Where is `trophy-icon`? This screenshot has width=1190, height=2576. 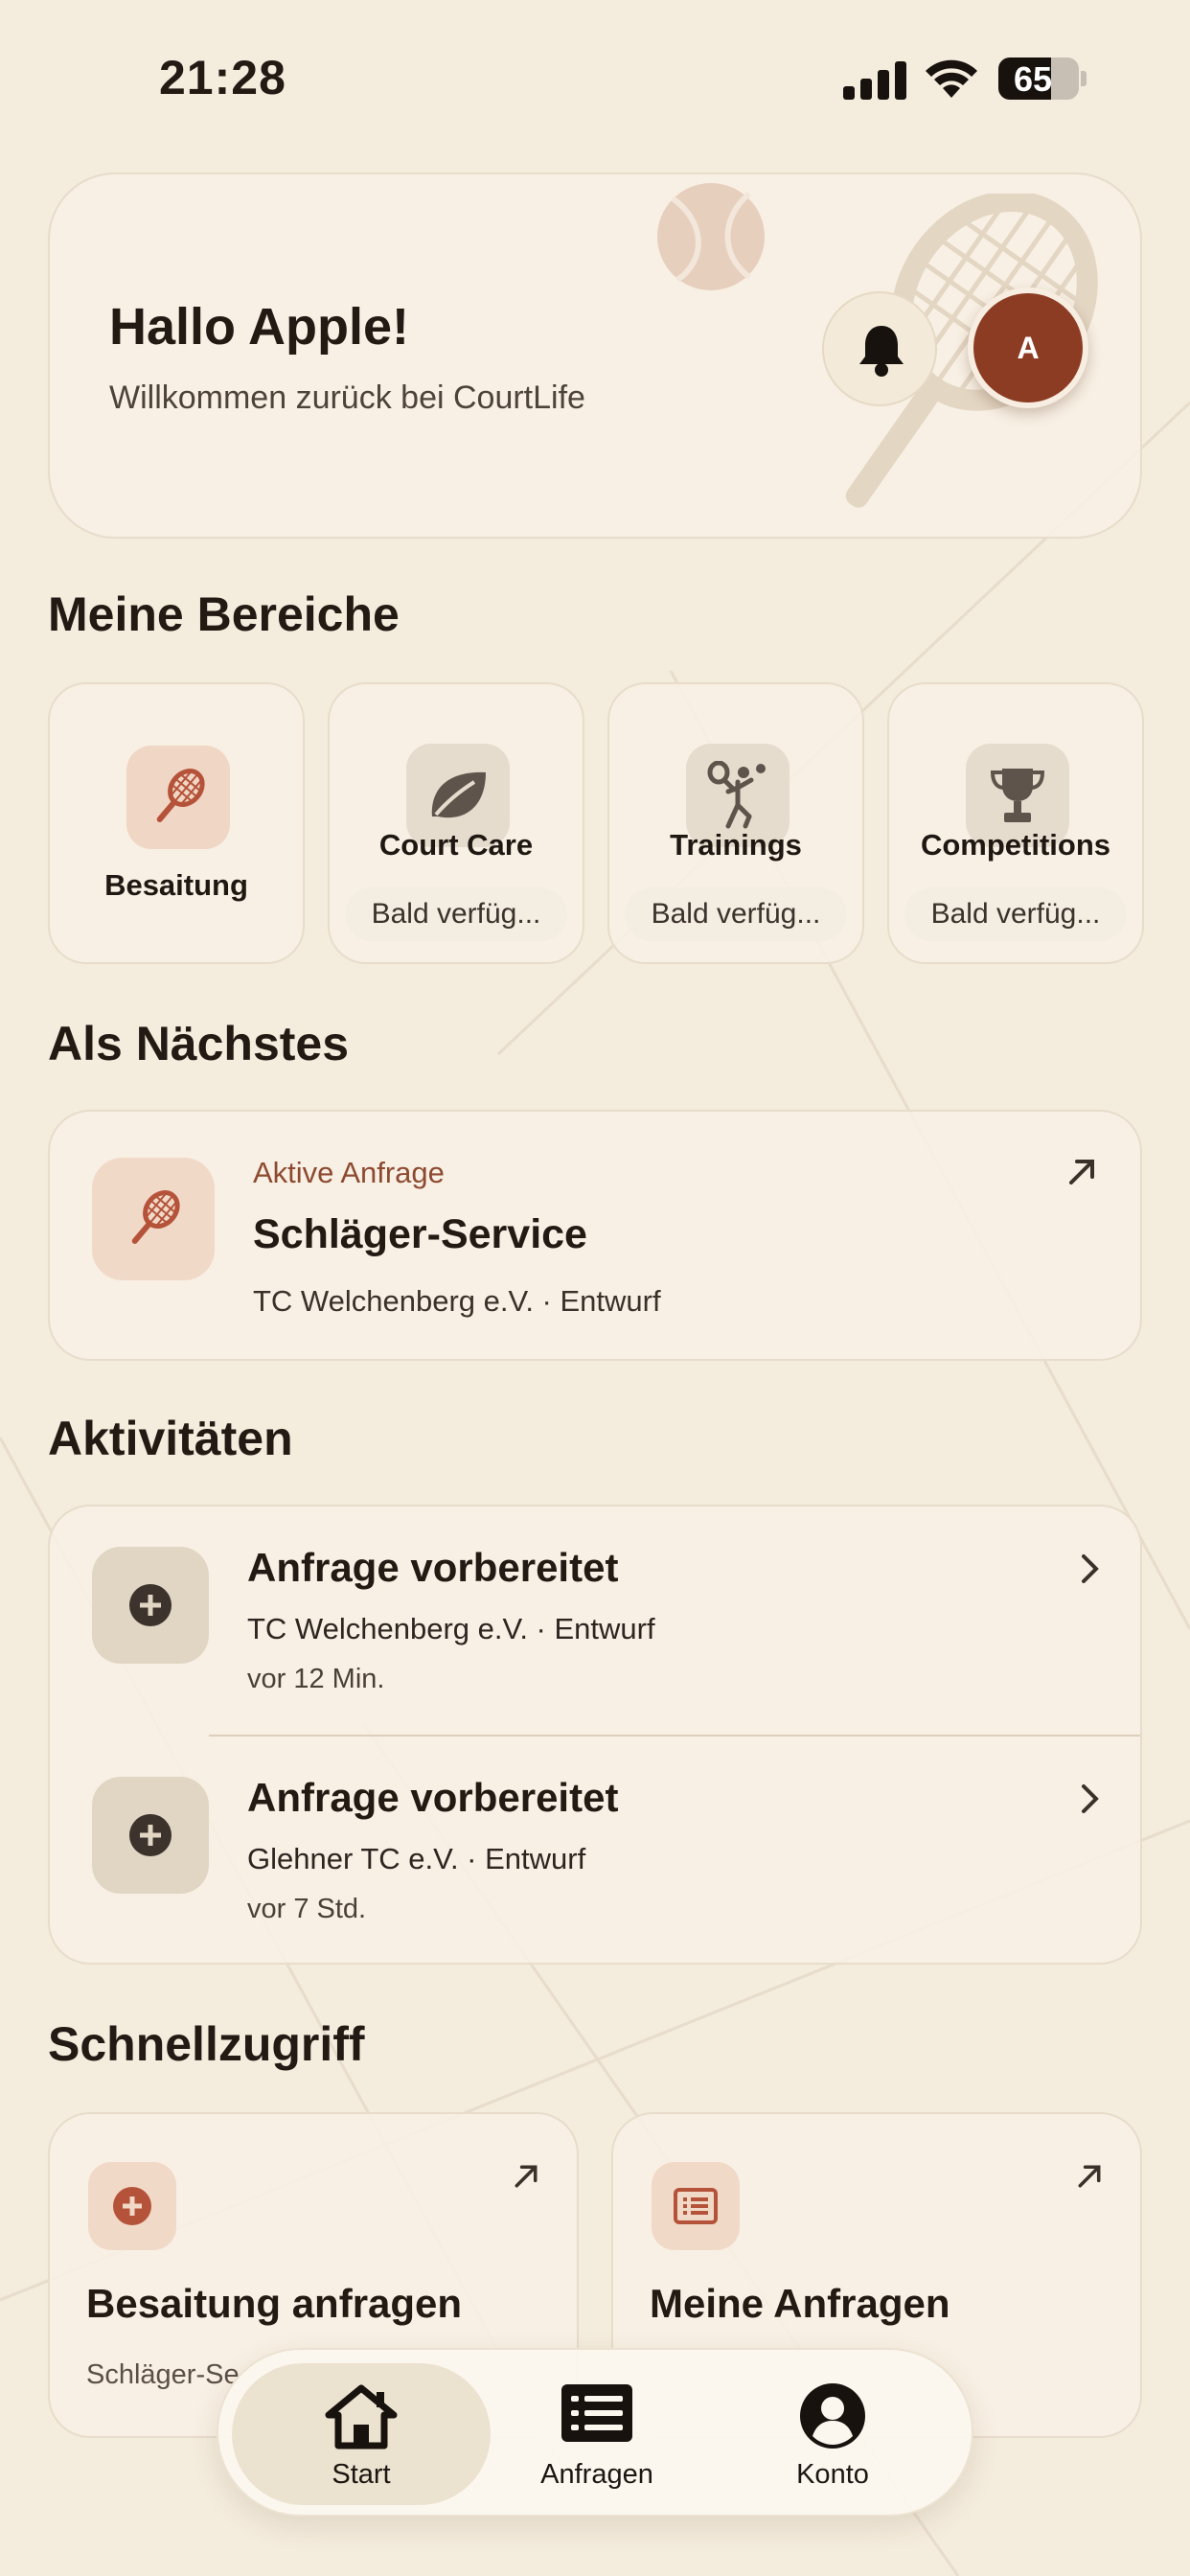 trophy-icon is located at coordinates (1017, 795).